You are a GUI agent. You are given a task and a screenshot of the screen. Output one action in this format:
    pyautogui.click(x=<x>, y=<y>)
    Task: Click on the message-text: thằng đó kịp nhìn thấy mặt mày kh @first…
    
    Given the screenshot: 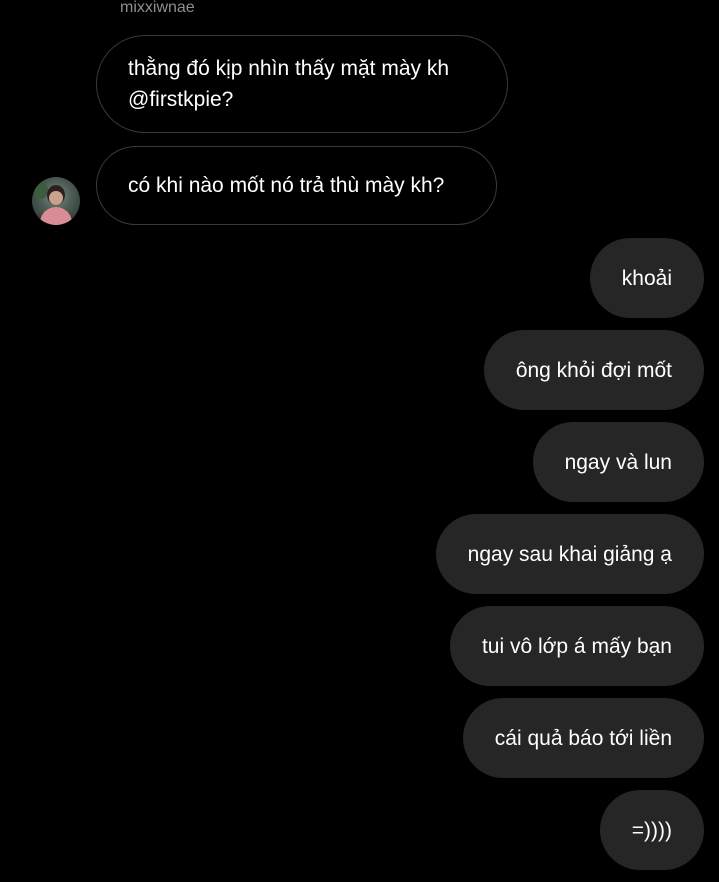 What is the action you would take?
    pyautogui.click(x=288, y=84)
    